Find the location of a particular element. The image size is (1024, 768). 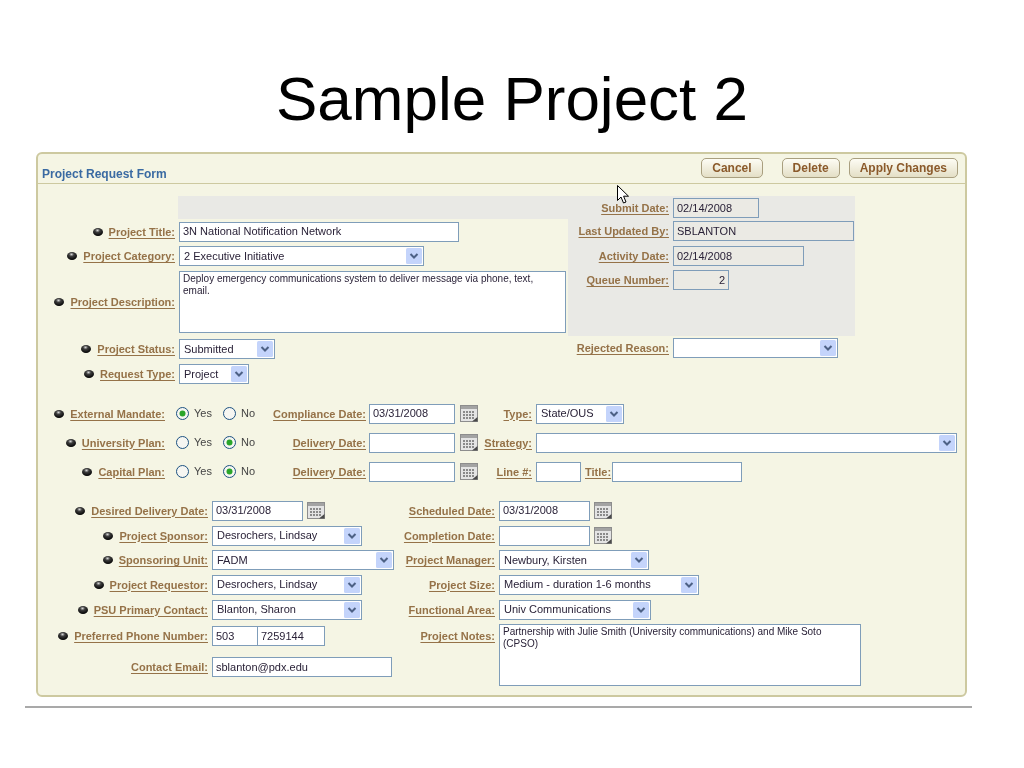

field-label: Project Sponsor: is located at coordinates (163, 535).